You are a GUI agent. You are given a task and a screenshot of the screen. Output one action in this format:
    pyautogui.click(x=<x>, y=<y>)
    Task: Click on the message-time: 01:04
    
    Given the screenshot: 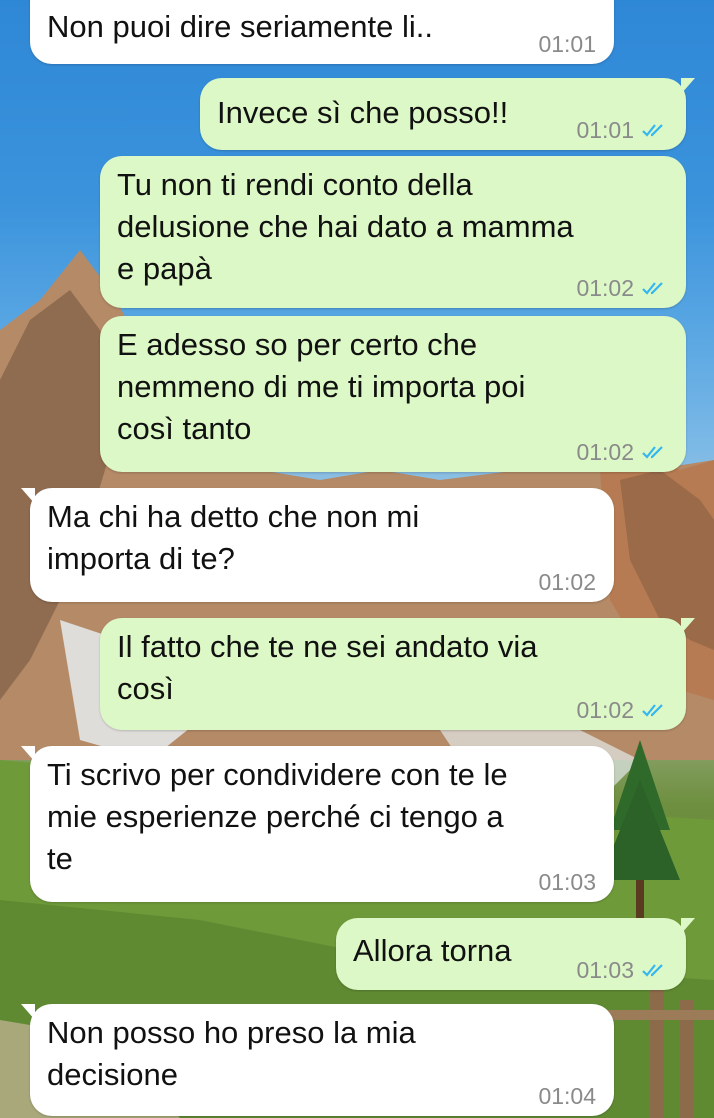 What is the action you would take?
    pyautogui.click(x=567, y=1096)
    